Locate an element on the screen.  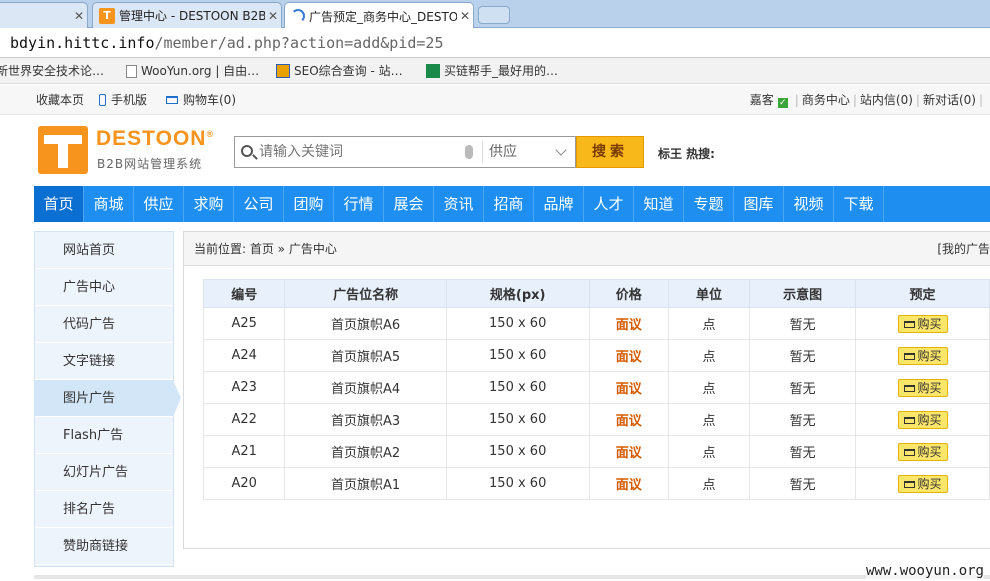
nav-item: 首页 is located at coordinates (59, 204).